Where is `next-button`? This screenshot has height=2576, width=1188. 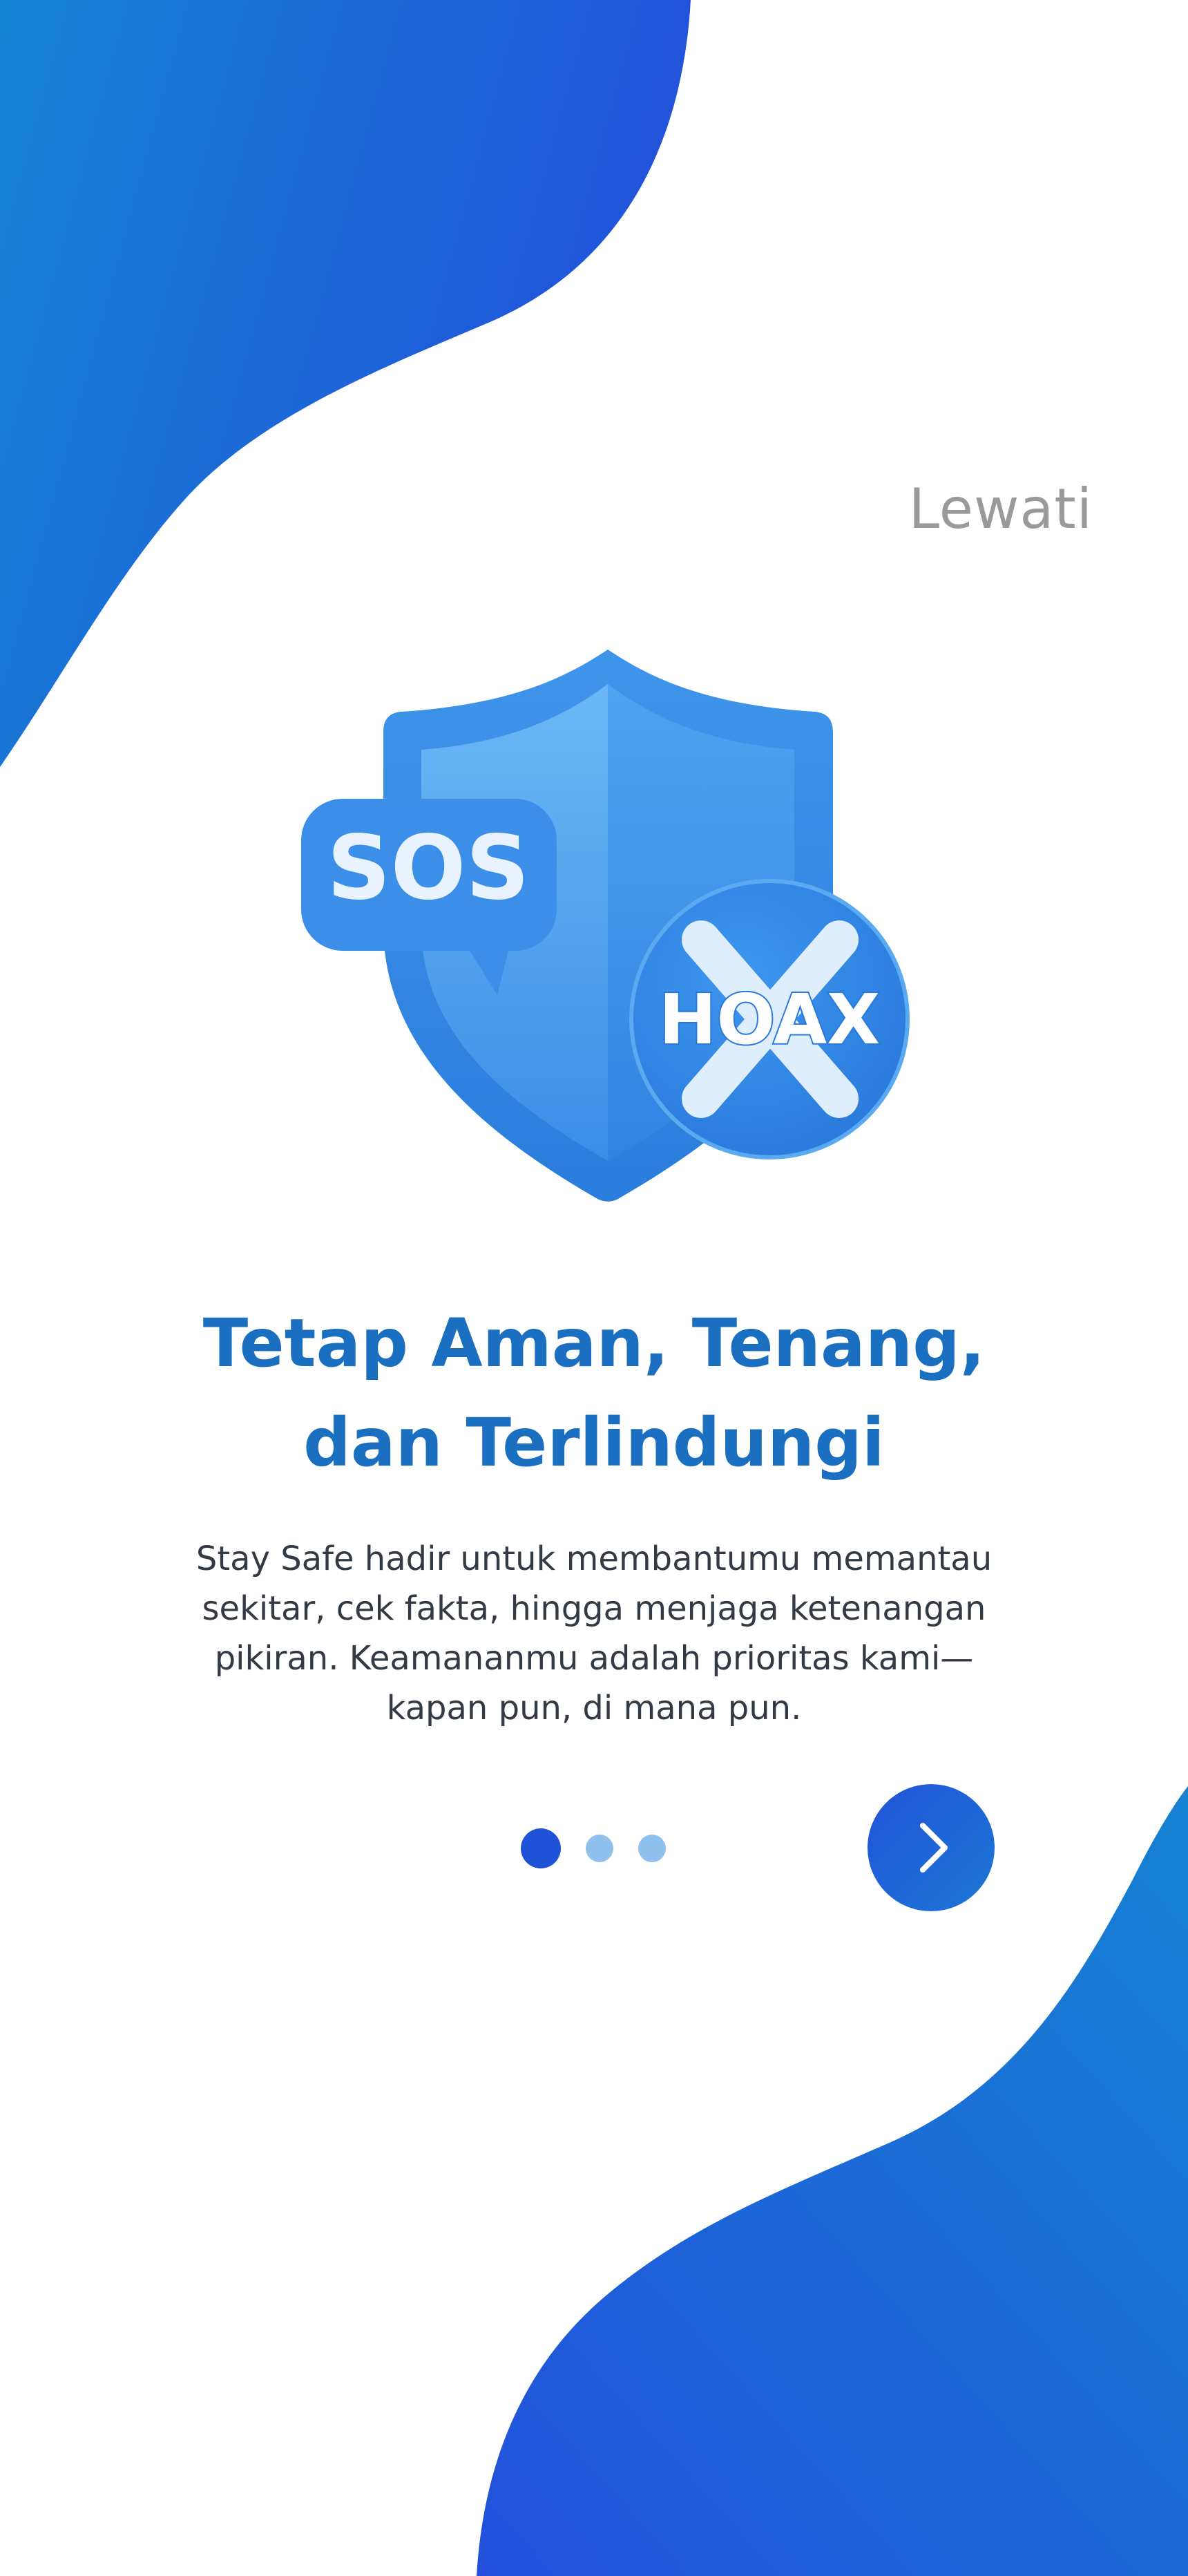 next-button is located at coordinates (931, 1847).